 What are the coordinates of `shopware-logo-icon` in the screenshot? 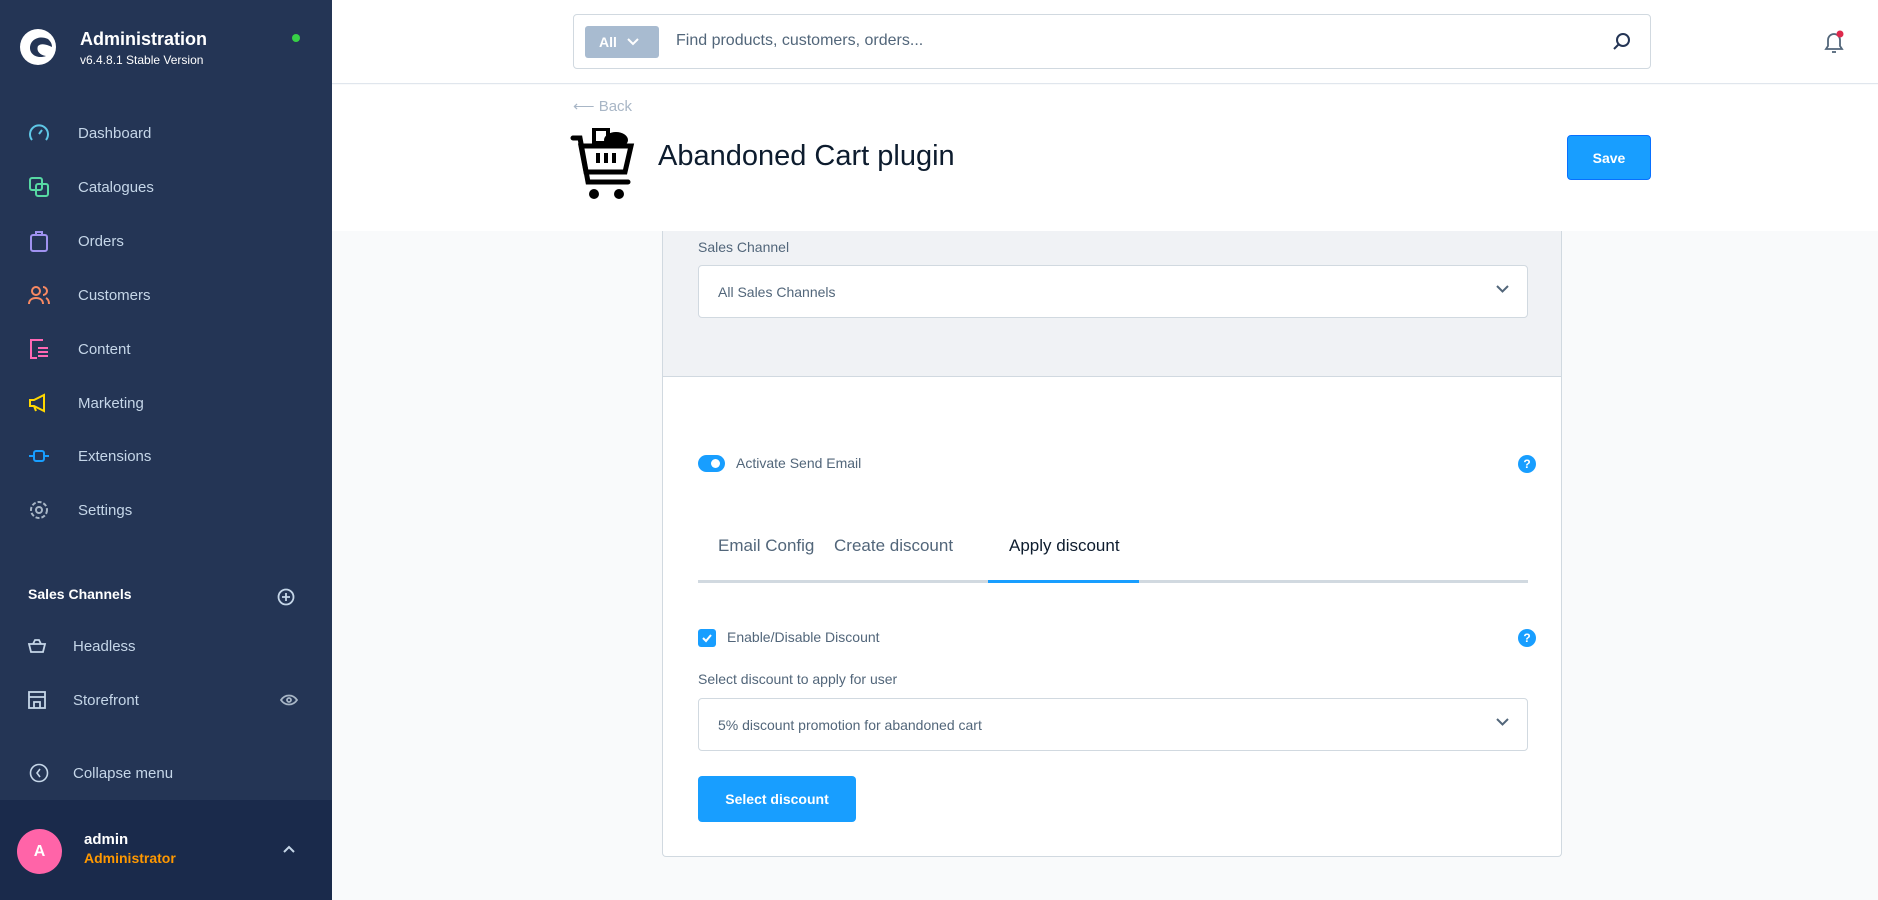 It's located at (38, 47).